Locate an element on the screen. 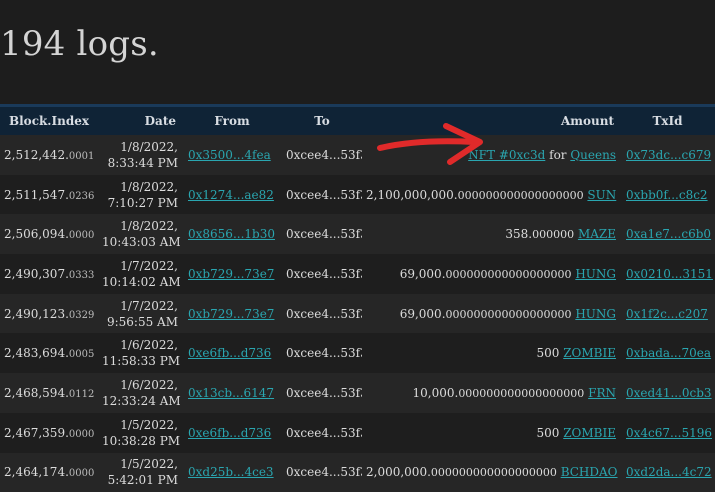  date-line: 1/7/2022, is located at coordinates (149, 266).